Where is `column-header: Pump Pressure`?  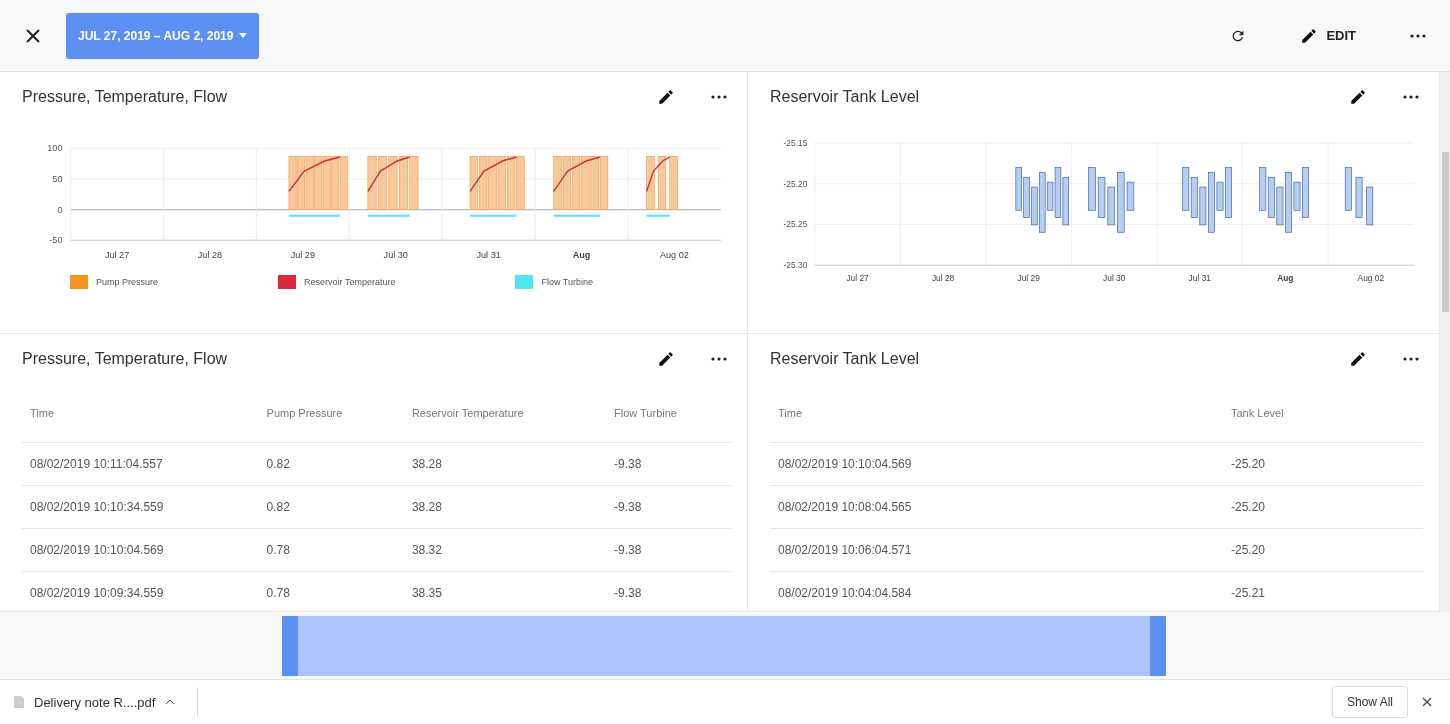
column-header: Pump Pressure is located at coordinates (331, 413).